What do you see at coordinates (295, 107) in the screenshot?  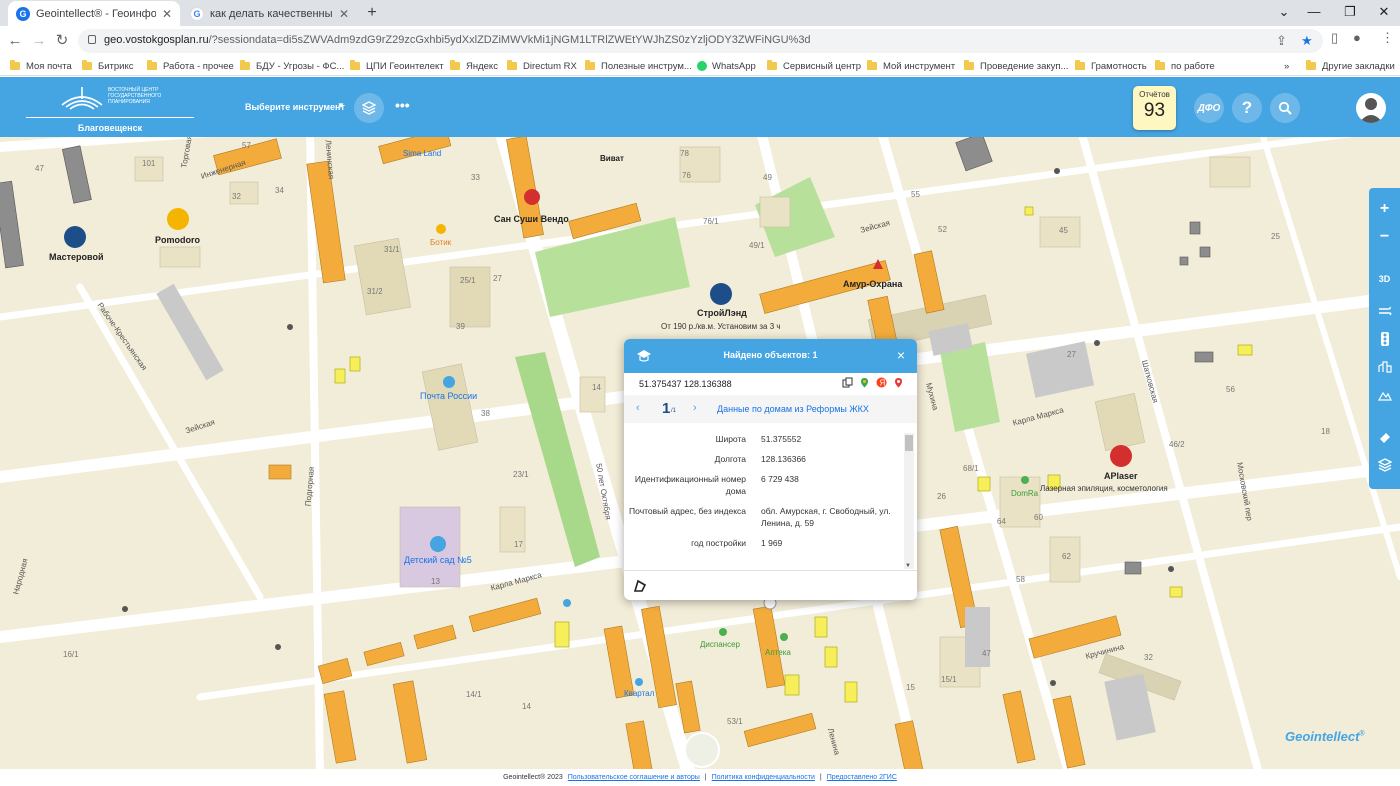 I see `tool-select: Выберите инструмент` at bounding box center [295, 107].